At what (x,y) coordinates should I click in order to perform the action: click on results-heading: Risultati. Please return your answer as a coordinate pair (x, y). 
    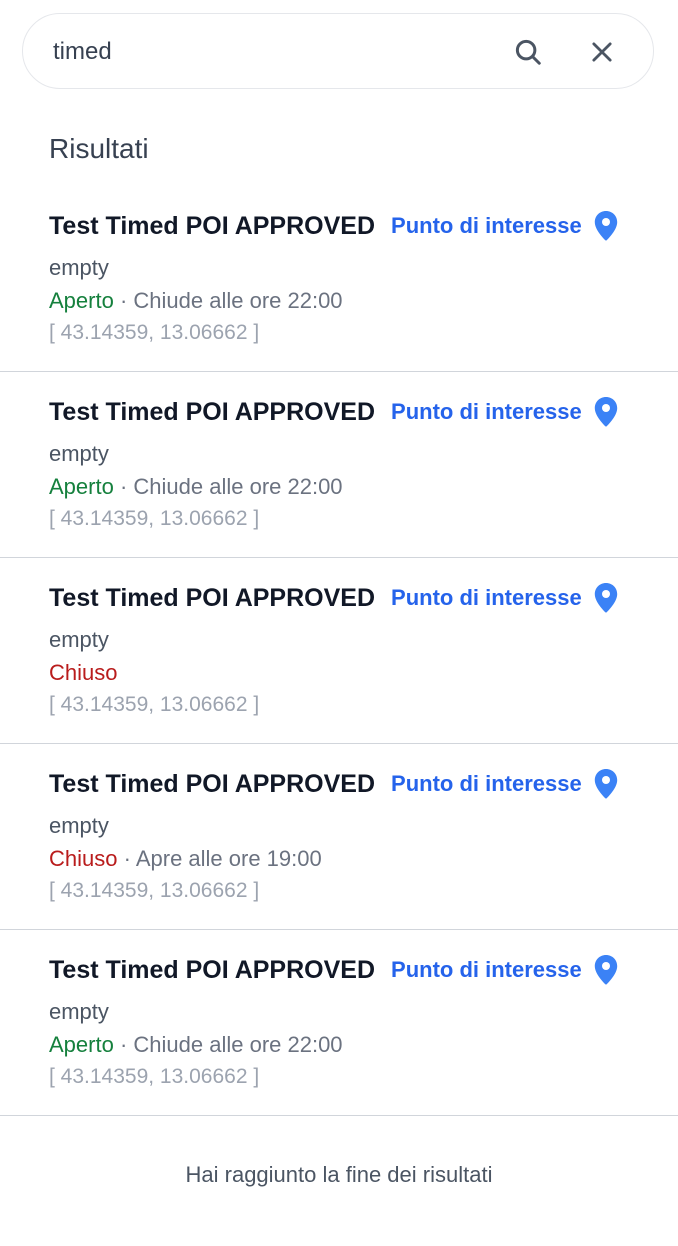
    Looking at the image, I should click on (99, 148).